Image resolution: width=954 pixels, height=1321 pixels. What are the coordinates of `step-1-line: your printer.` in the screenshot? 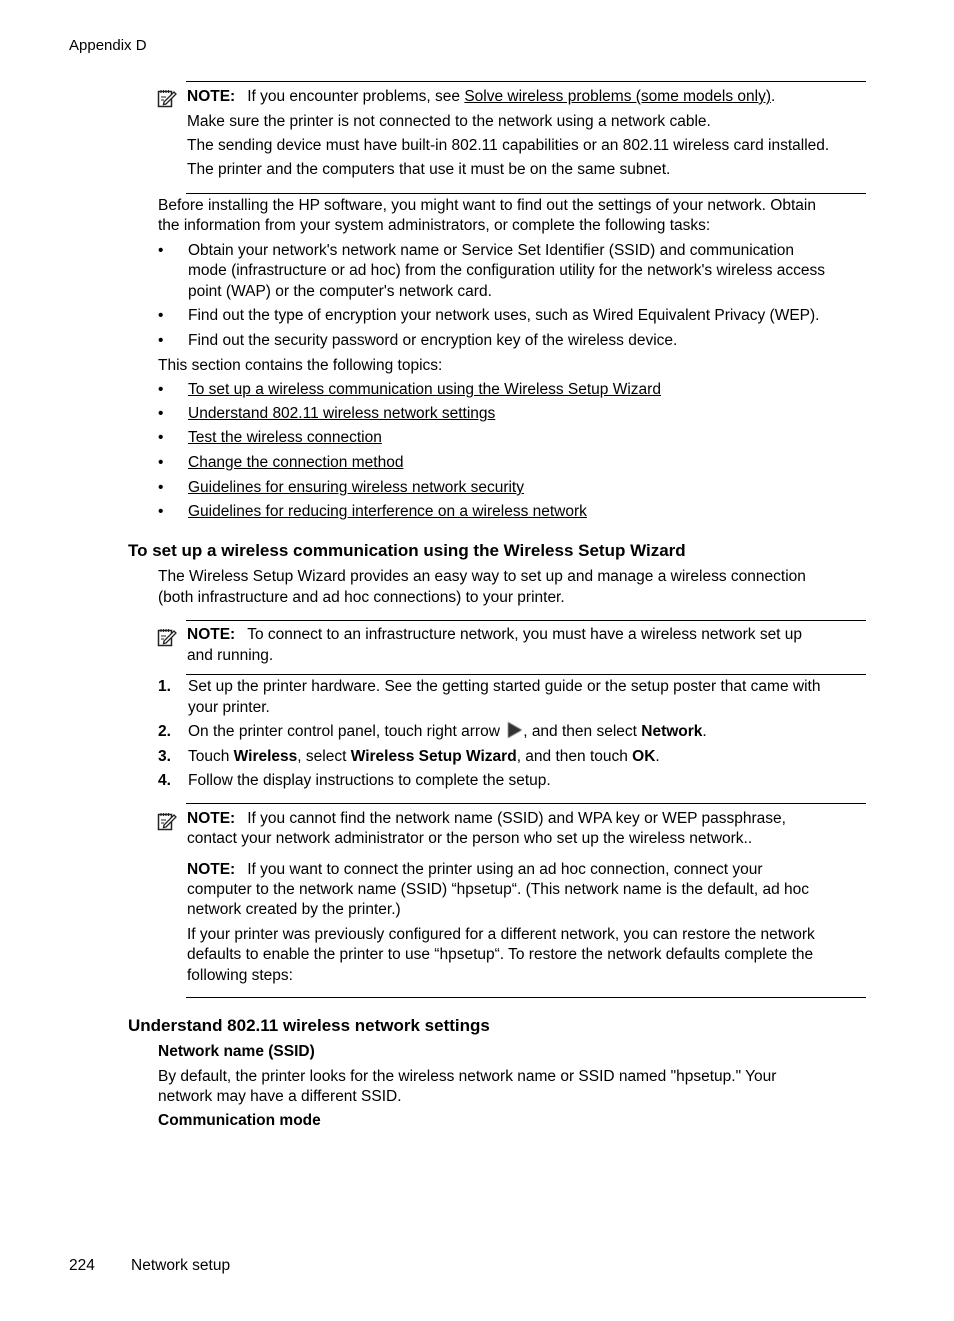 It's located at (229, 707).